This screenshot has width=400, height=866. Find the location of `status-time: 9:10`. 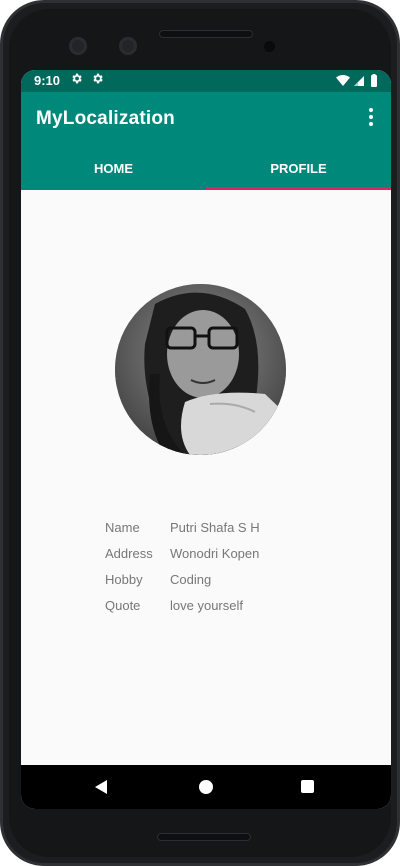

status-time: 9:10 is located at coordinates (47, 80).